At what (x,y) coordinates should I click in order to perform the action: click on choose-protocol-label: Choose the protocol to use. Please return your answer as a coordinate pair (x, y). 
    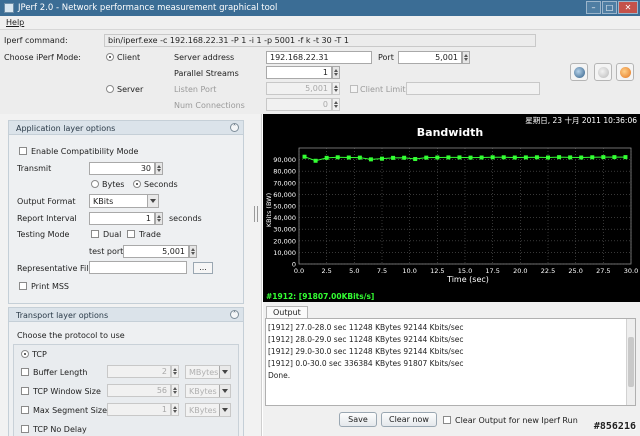
    Looking at the image, I should click on (71, 335).